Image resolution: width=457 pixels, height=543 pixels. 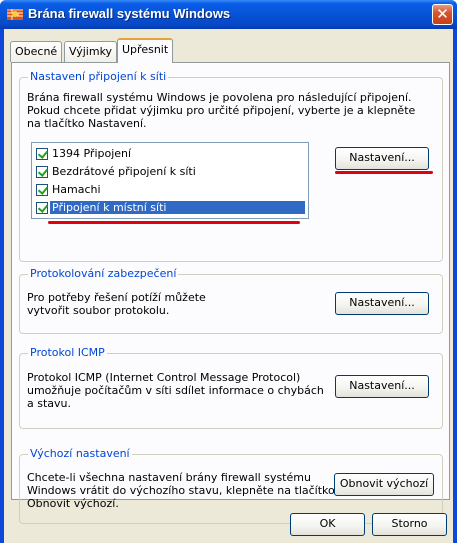 I want to click on cancel-button: Storno, so click(x=409, y=524).